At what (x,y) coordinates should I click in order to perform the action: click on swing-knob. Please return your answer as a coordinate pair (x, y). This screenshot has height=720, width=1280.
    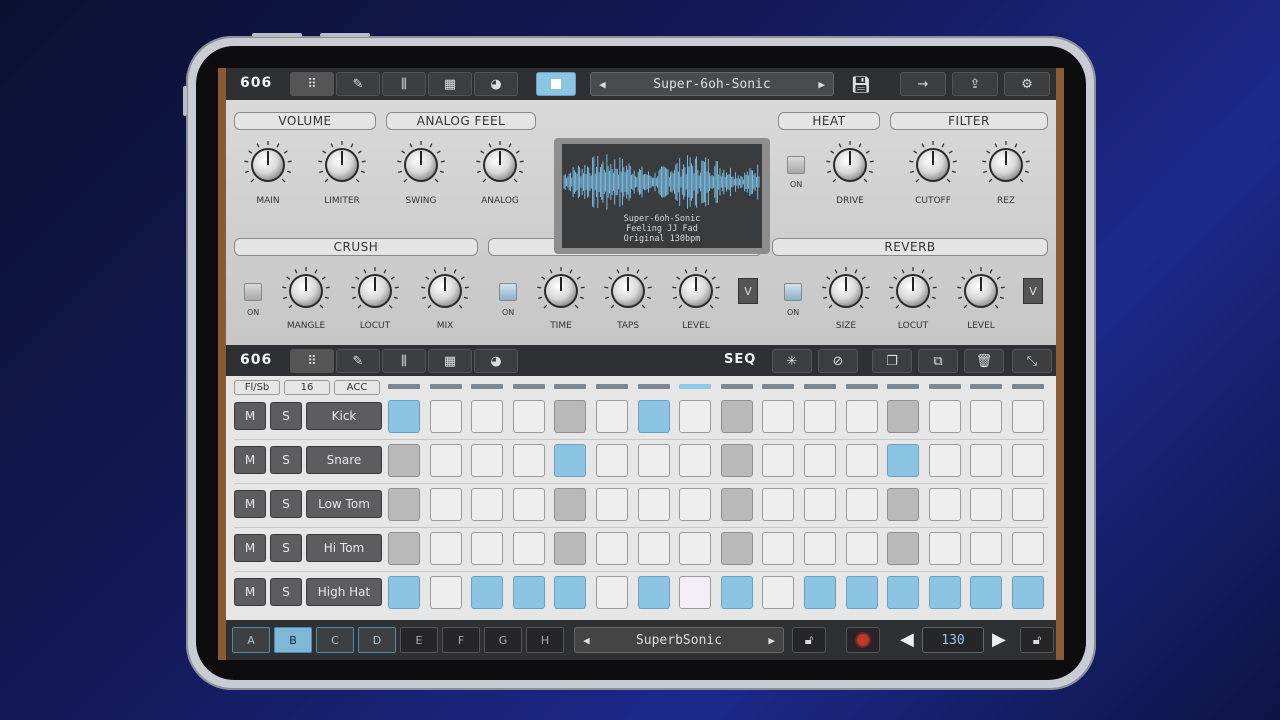
    Looking at the image, I should click on (421, 165).